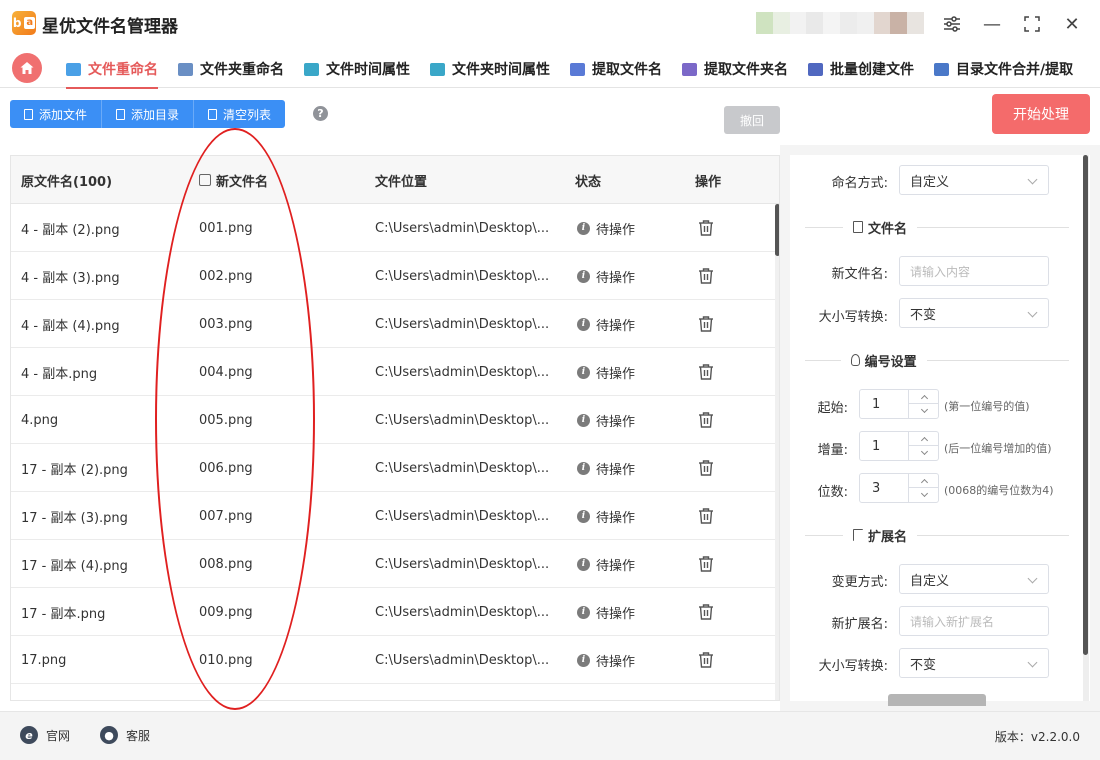 The height and width of the screenshot is (760, 1100). What do you see at coordinates (109, 735) in the screenshot?
I see `chat-icon: ●` at bounding box center [109, 735].